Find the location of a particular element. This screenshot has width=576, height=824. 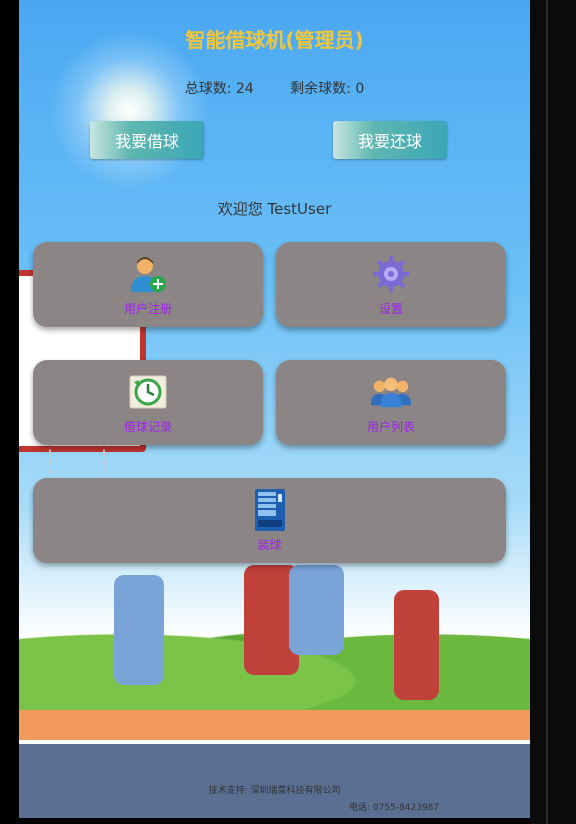

side-panel is located at coordinates (553, 412).